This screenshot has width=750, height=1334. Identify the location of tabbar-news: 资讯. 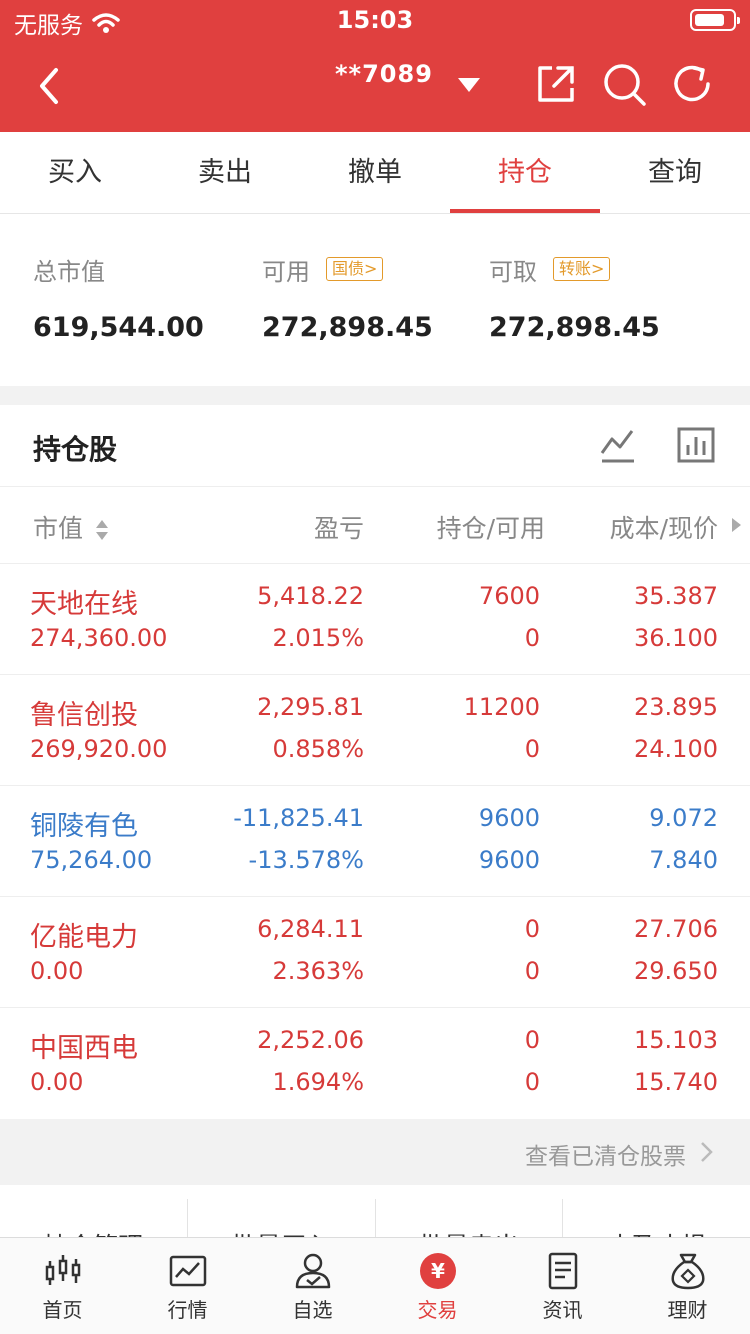
(562, 1286).